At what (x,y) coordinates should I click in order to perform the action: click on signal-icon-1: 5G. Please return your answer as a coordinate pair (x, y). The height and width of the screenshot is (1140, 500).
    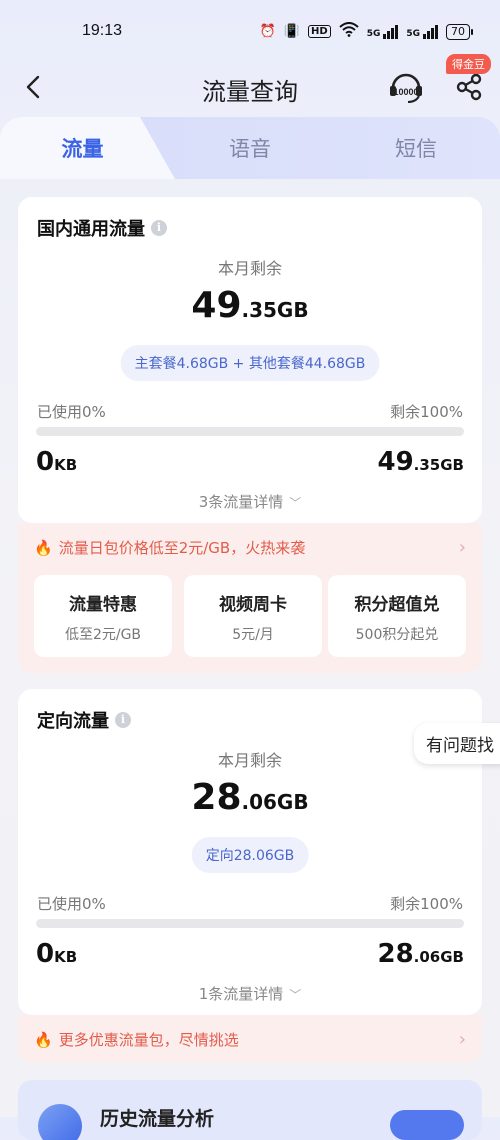
    Looking at the image, I should click on (383, 31).